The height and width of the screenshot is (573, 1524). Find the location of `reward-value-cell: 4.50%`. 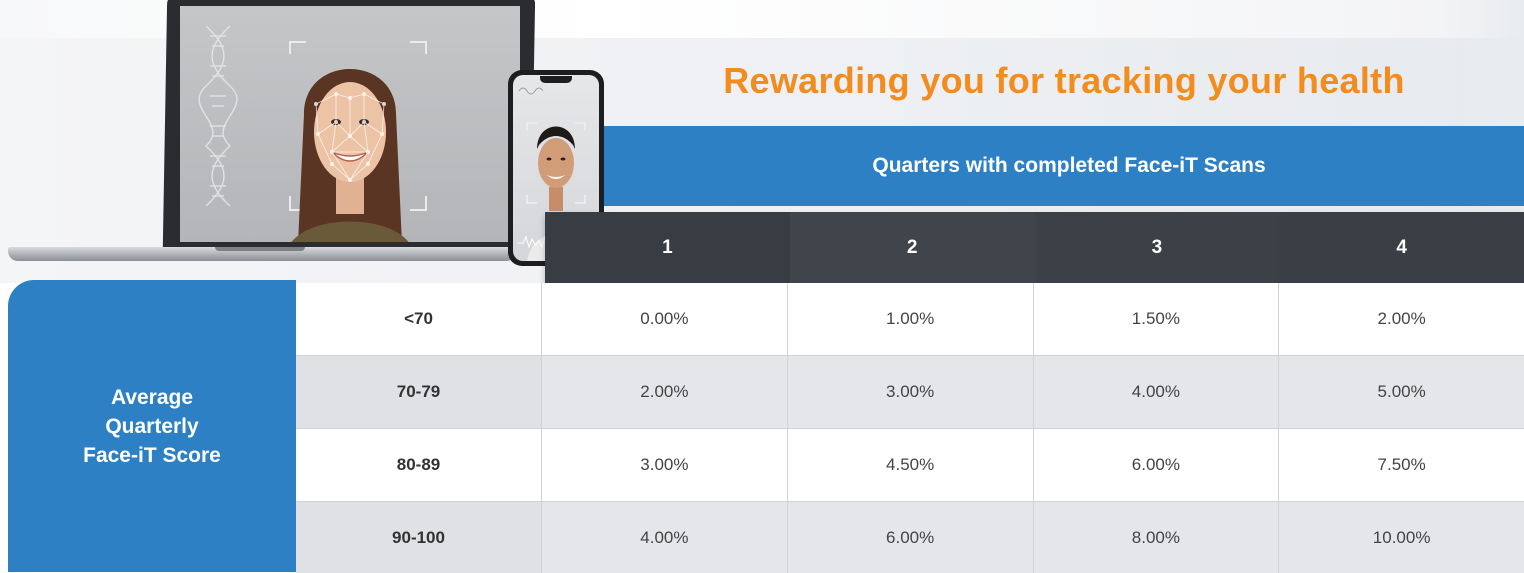

reward-value-cell: 4.50% is located at coordinates (909, 465).